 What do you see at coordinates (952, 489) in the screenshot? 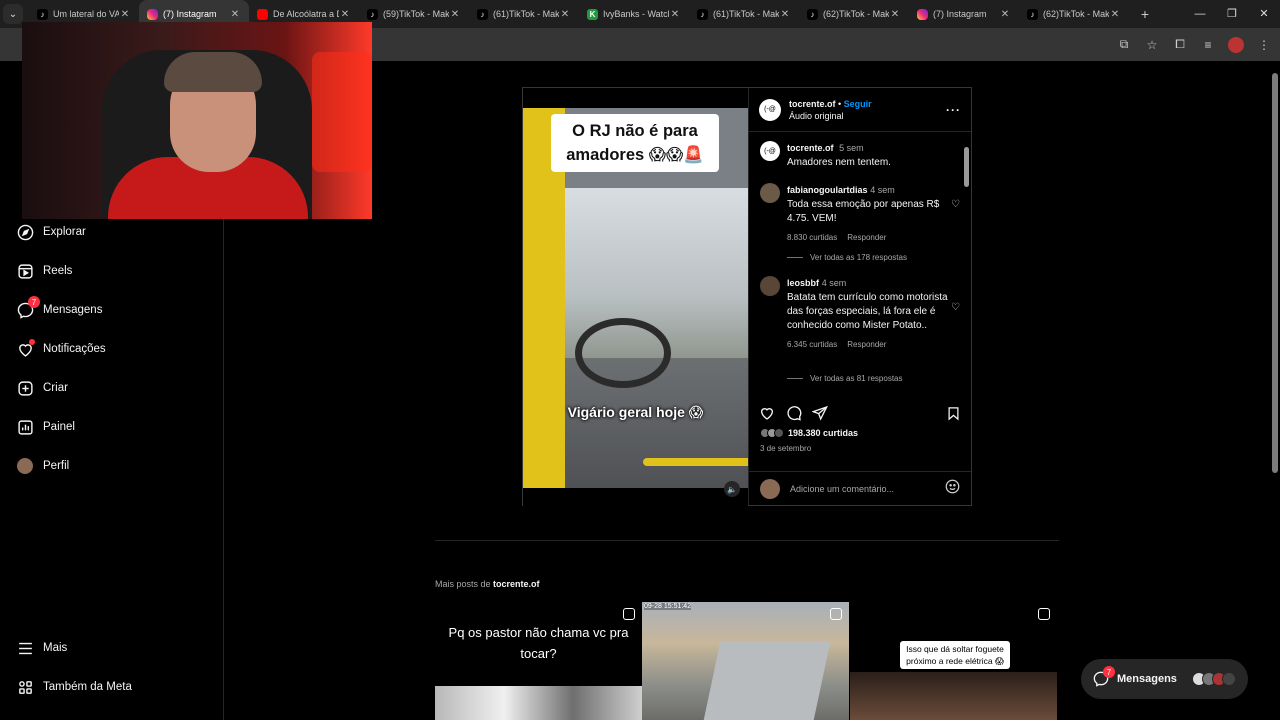
I see `emoji-icon` at bounding box center [952, 489].